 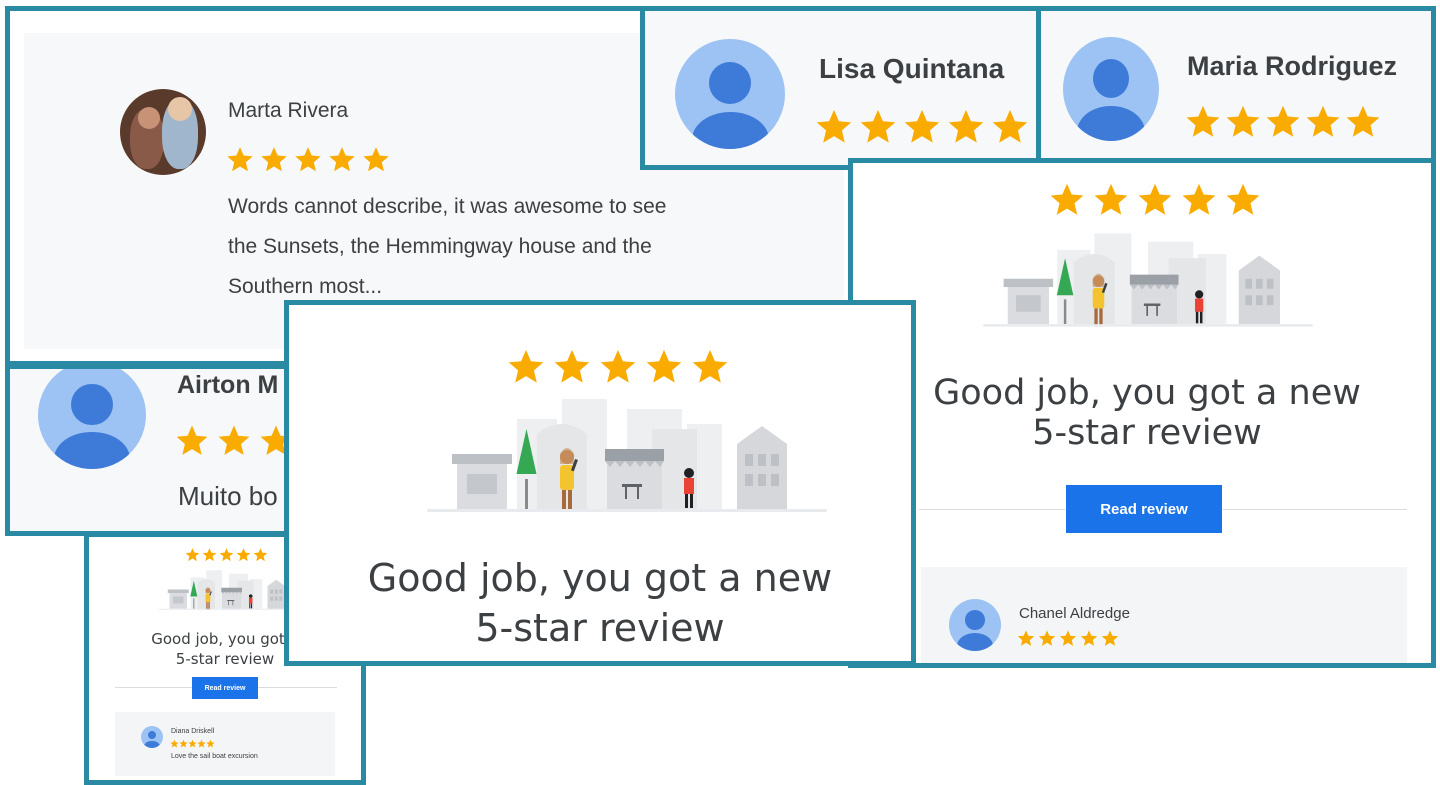 I want to click on review-card-maria: Maria Rodriguez, so click(x=1236, y=85).